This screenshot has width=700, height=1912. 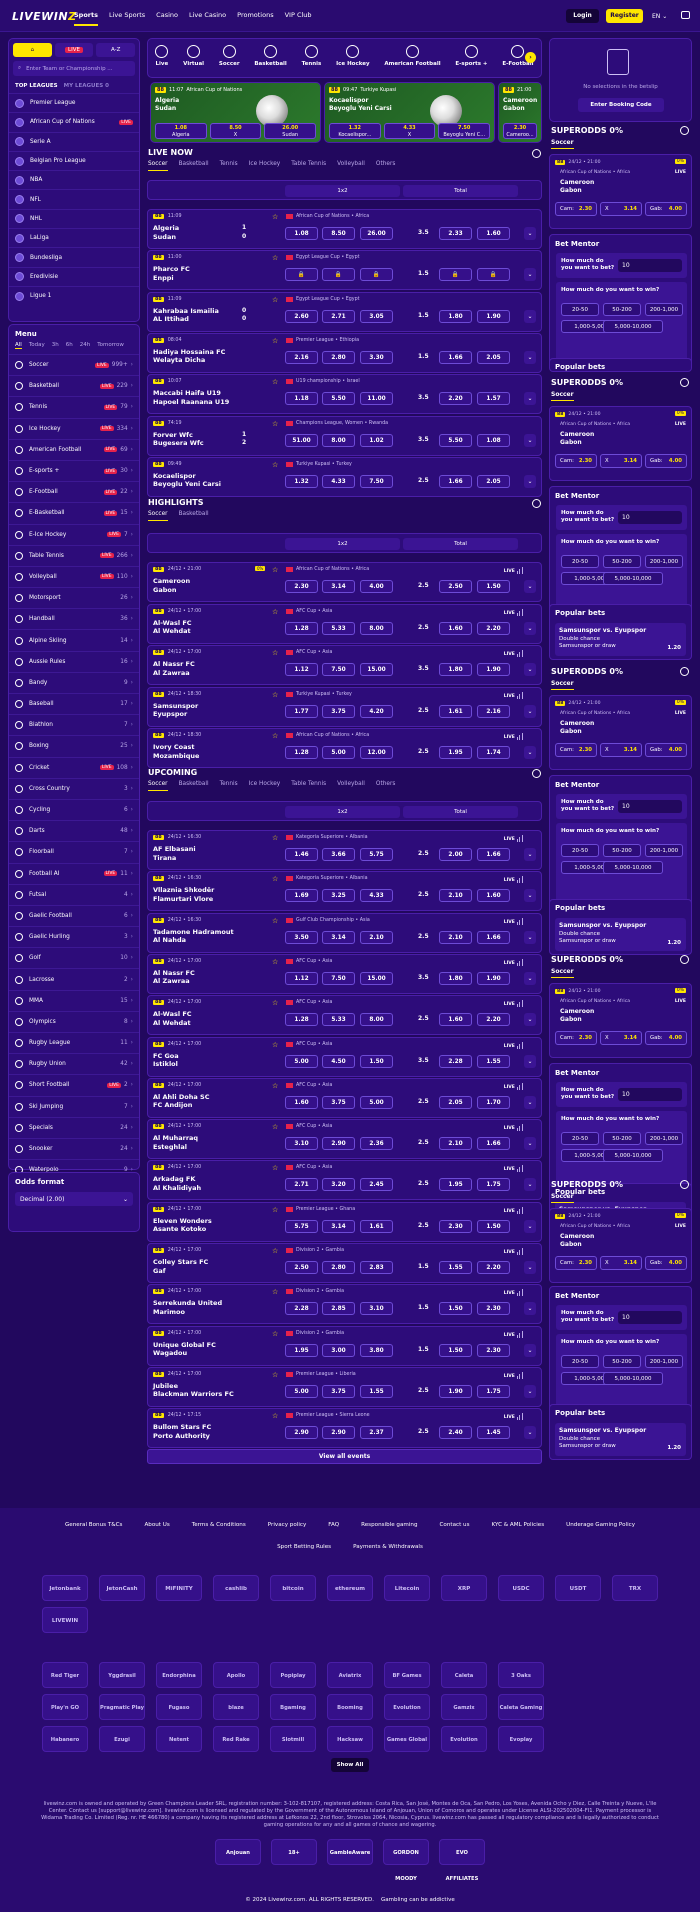 I want to click on sport-item: Cycling 6 ›, so click(x=74, y=809).